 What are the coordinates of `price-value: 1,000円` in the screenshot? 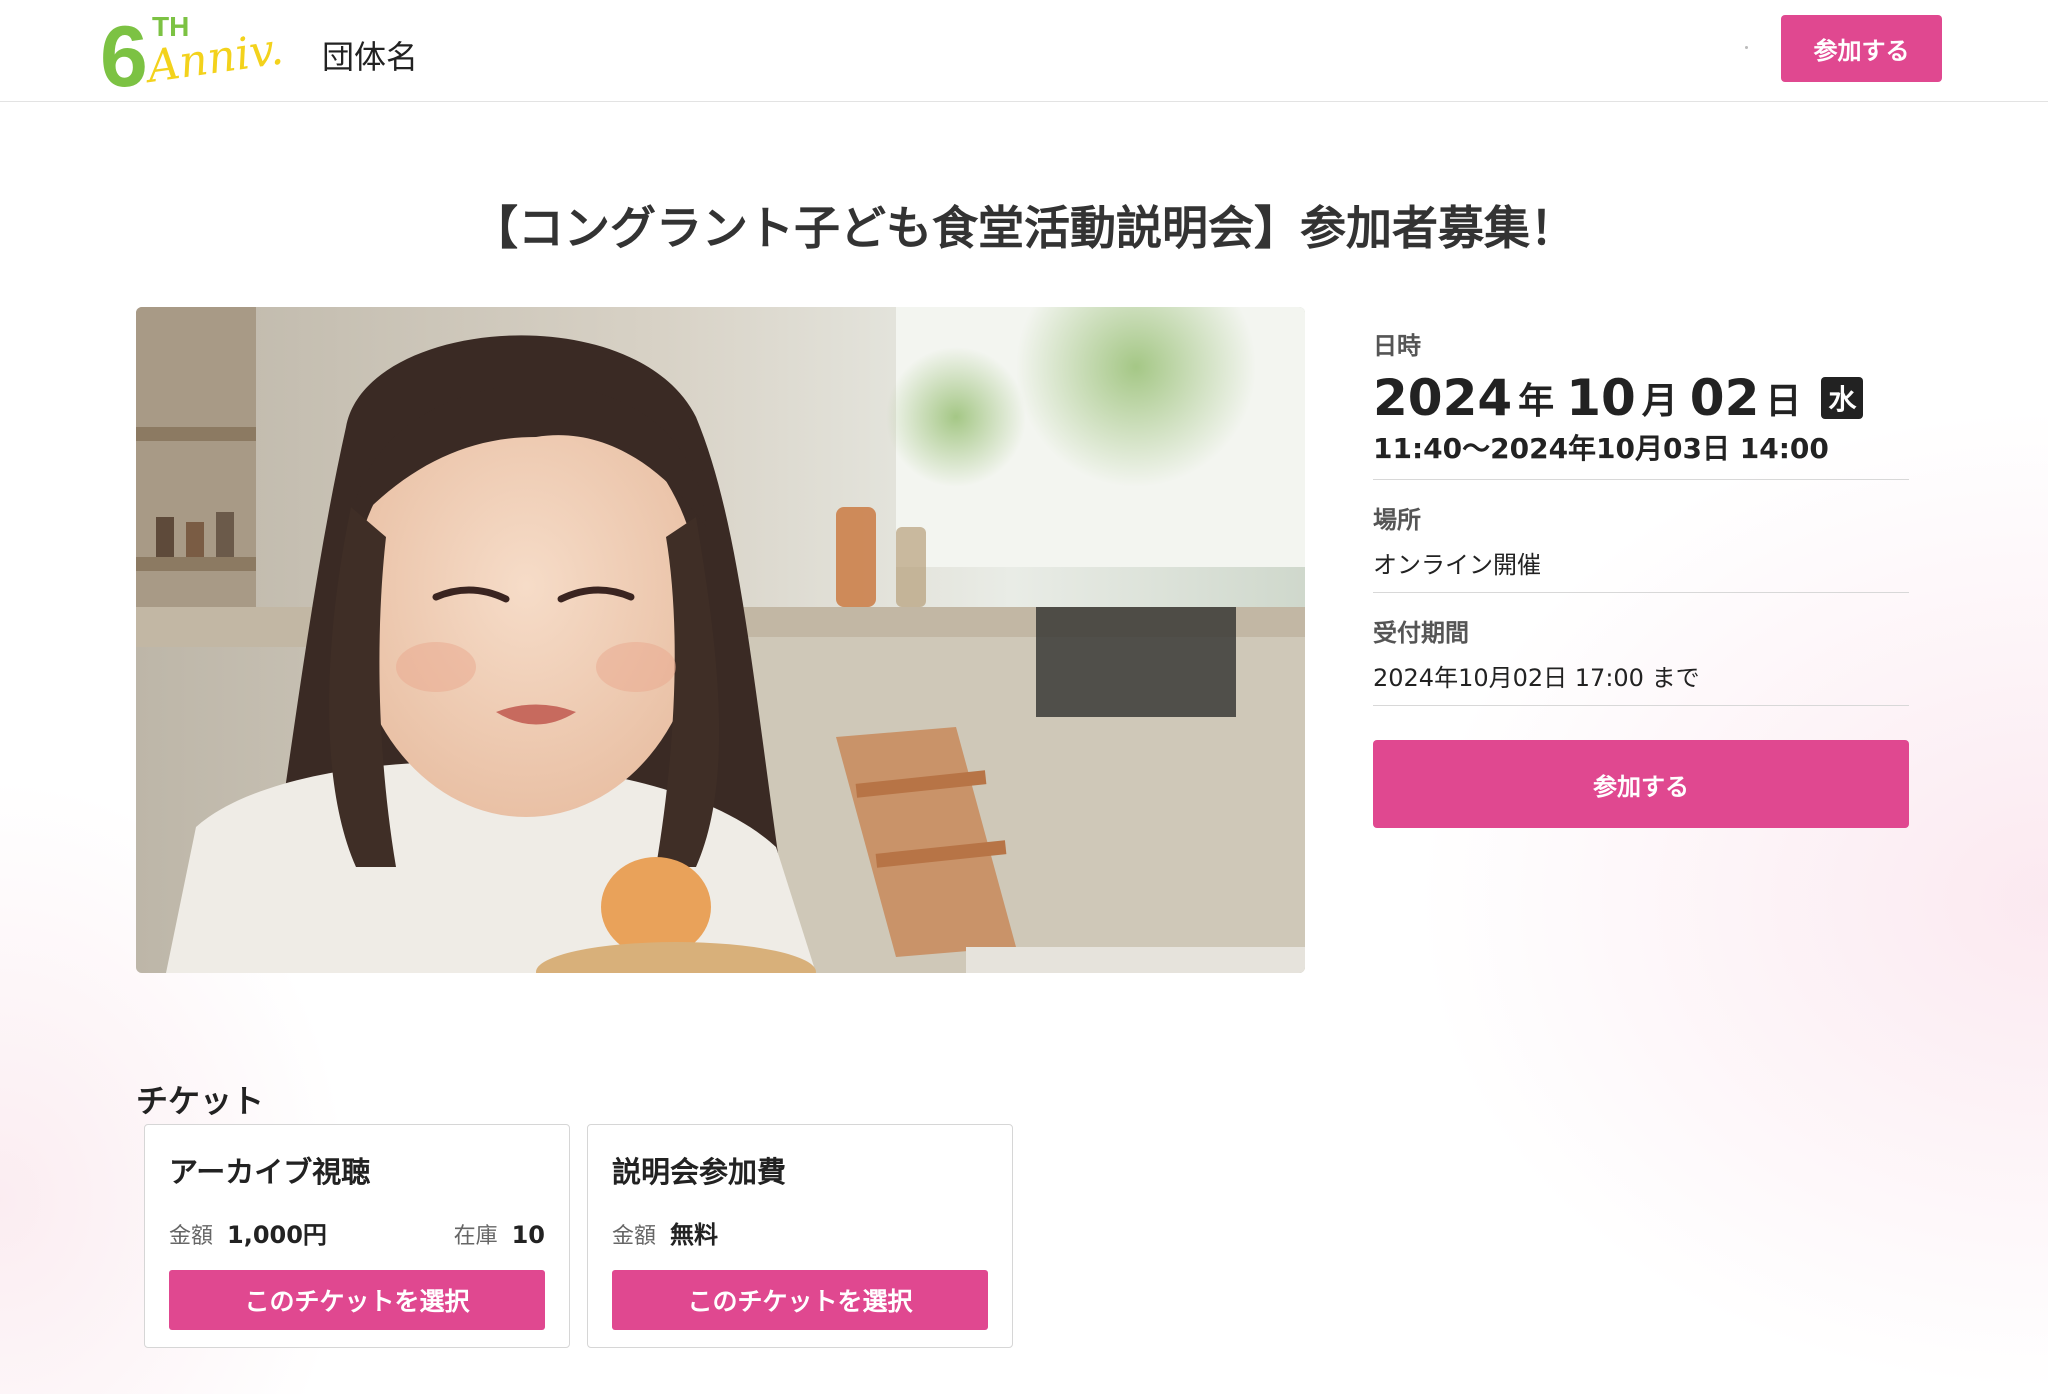 It's located at (277, 1235).